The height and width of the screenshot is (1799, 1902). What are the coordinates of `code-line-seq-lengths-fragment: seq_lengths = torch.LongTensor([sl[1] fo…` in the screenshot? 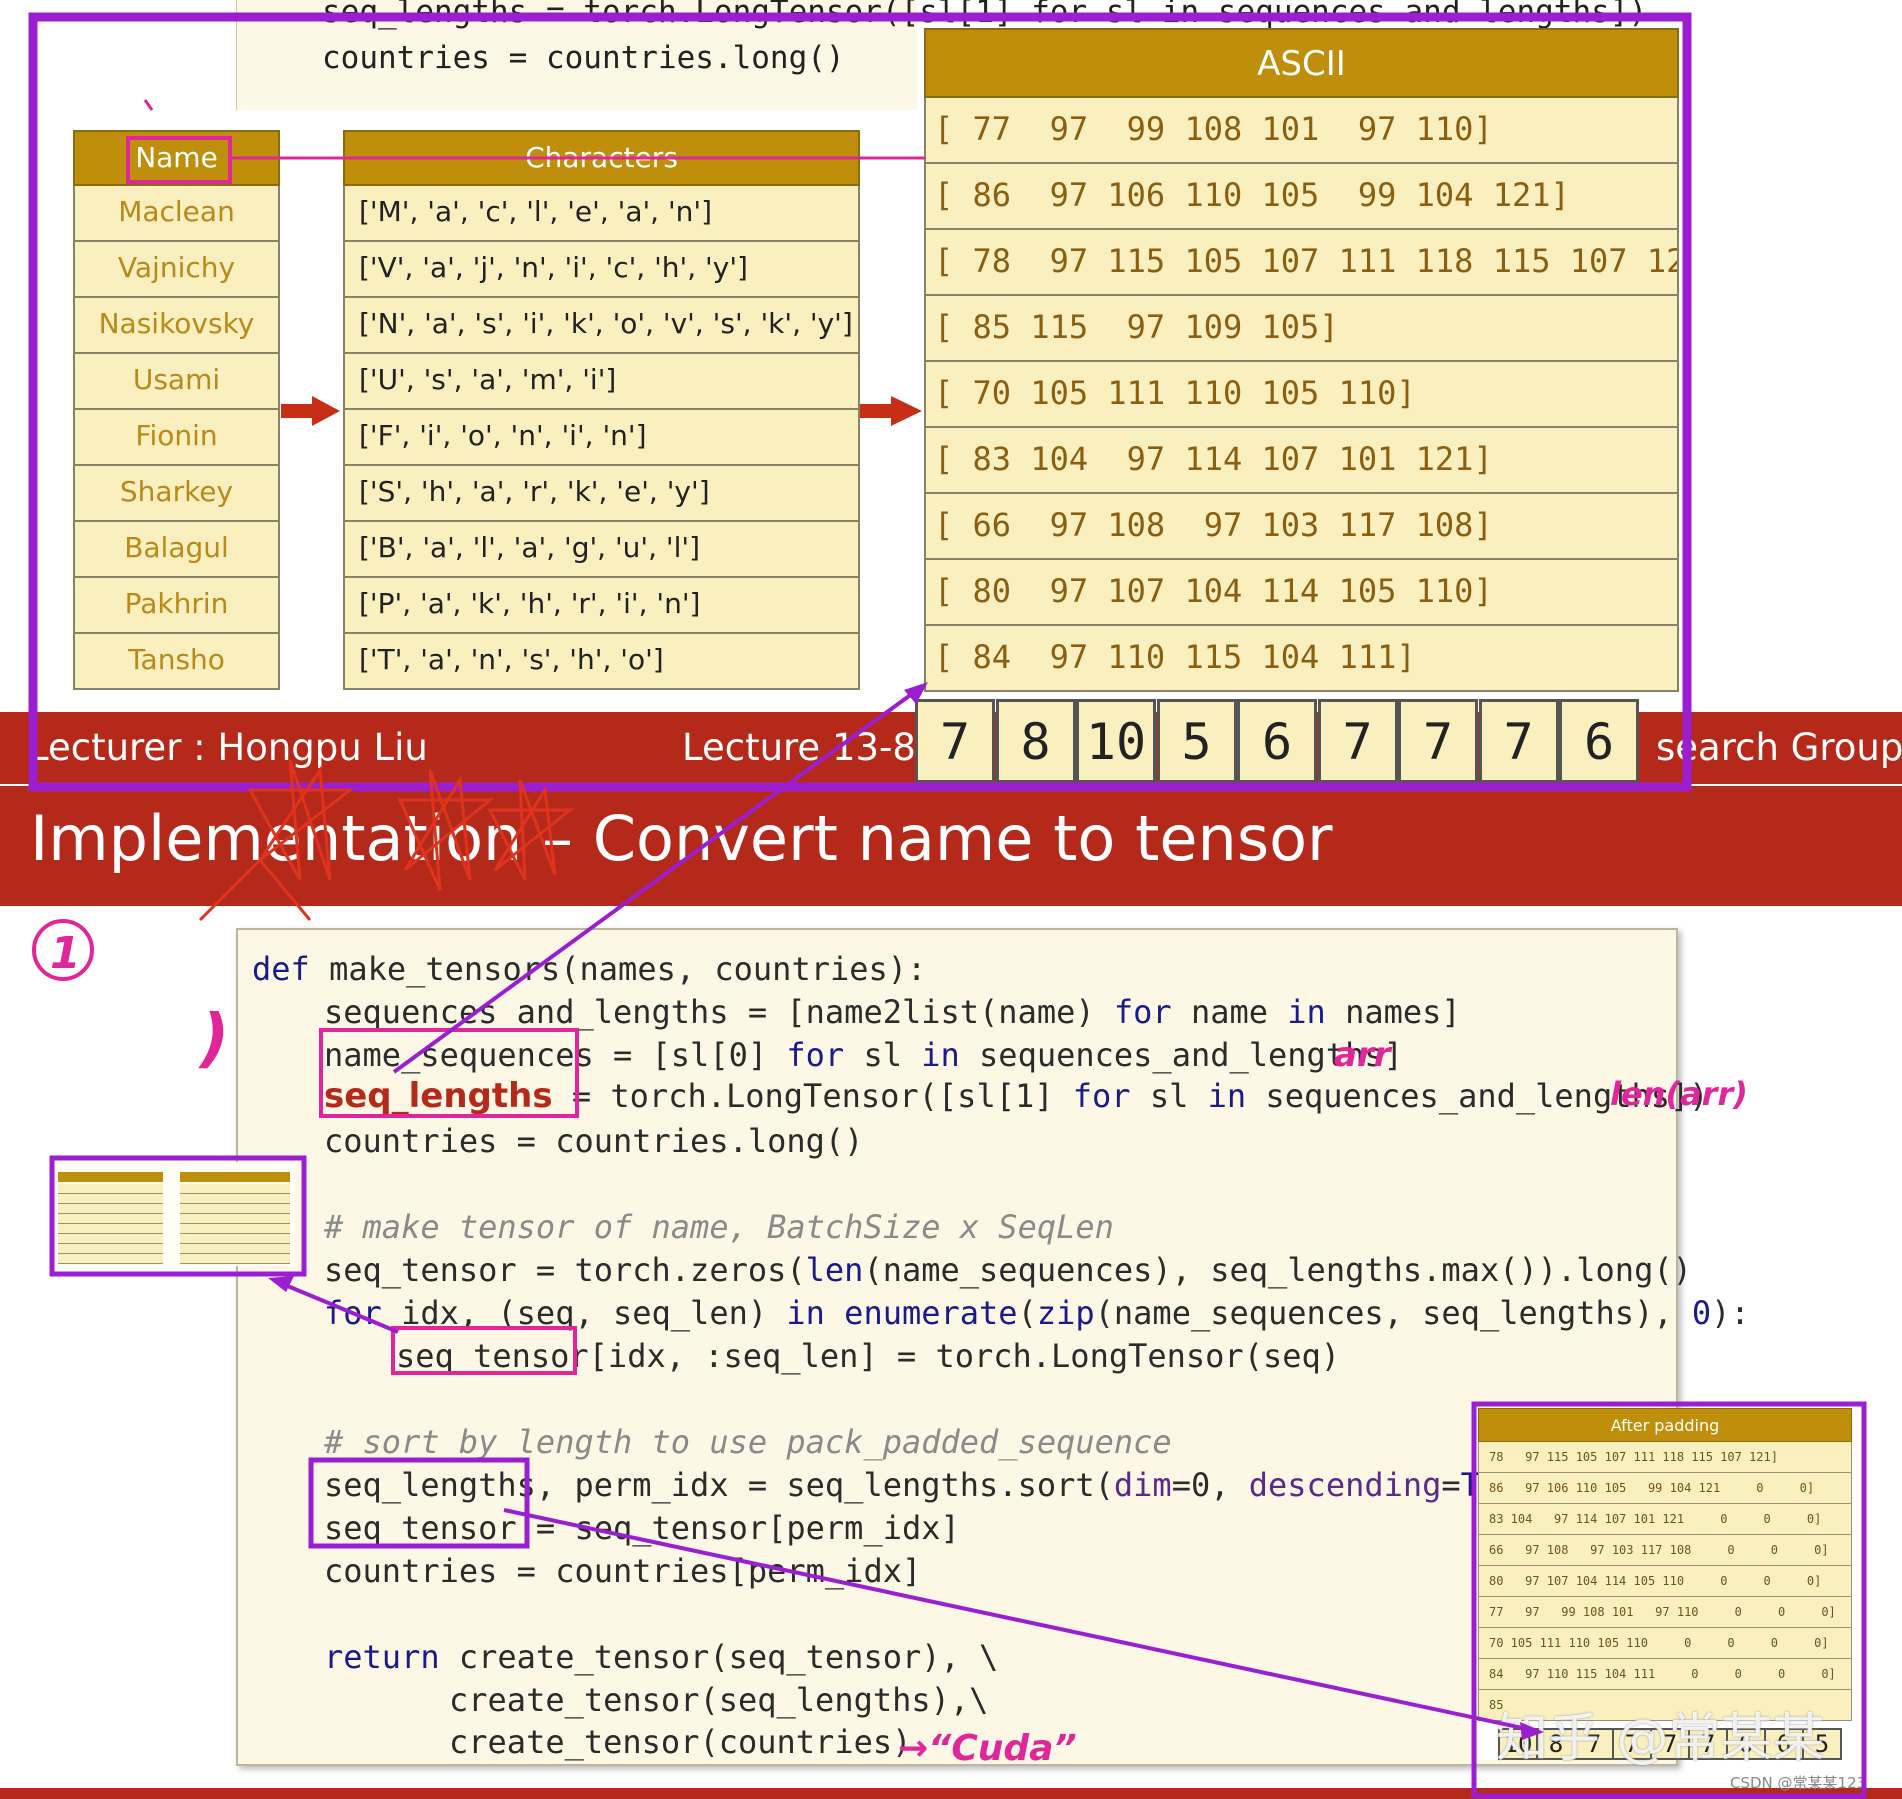 It's located at (985, 15).